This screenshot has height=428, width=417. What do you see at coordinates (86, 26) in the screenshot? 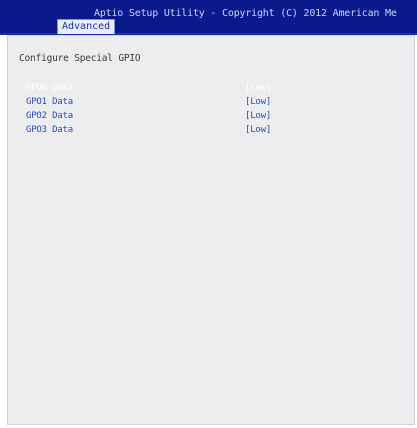
I see `tab-advanced: Advanced` at bounding box center [86, 26].